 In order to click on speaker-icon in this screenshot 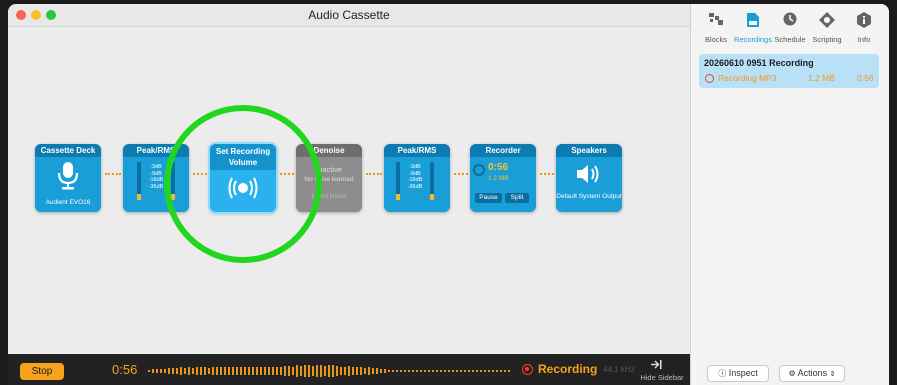, I will do `click(588, 174)`.